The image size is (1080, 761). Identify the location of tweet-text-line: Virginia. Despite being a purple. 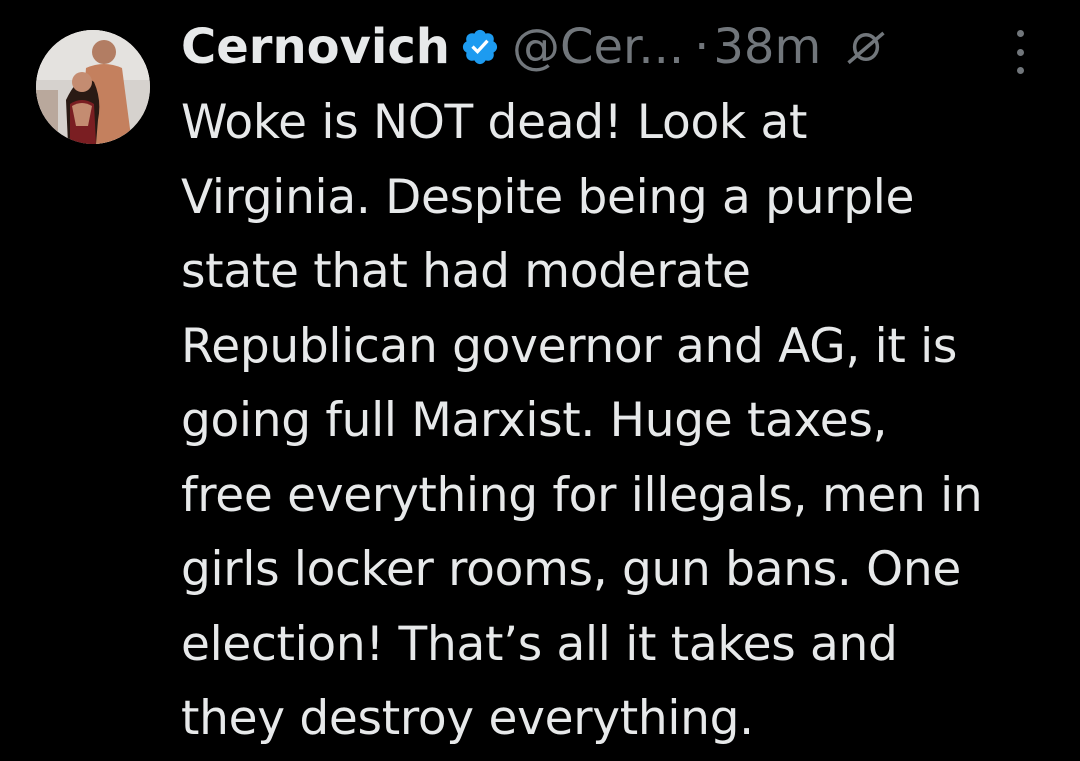
(548, 197).